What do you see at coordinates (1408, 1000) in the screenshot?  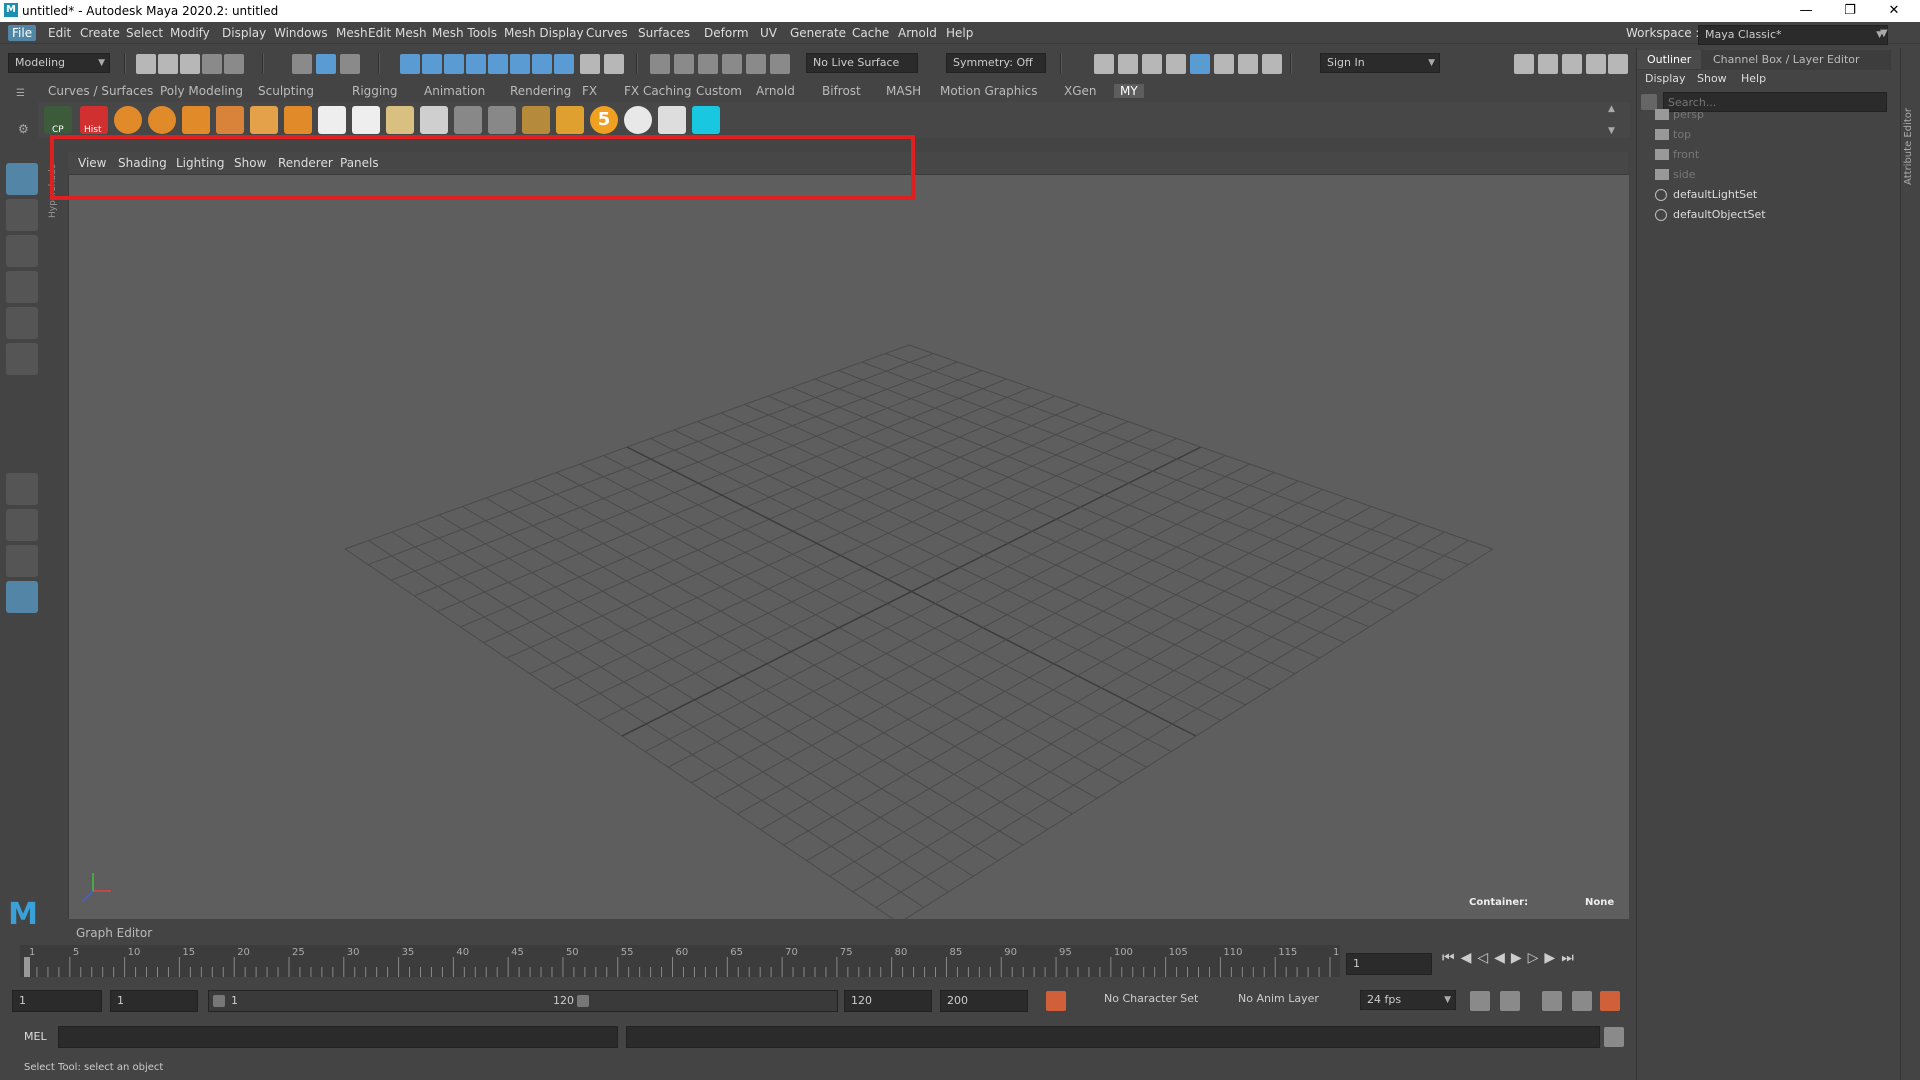 I see `fps-select: 24 fps ▼` at bounding box center [1408, 1000].